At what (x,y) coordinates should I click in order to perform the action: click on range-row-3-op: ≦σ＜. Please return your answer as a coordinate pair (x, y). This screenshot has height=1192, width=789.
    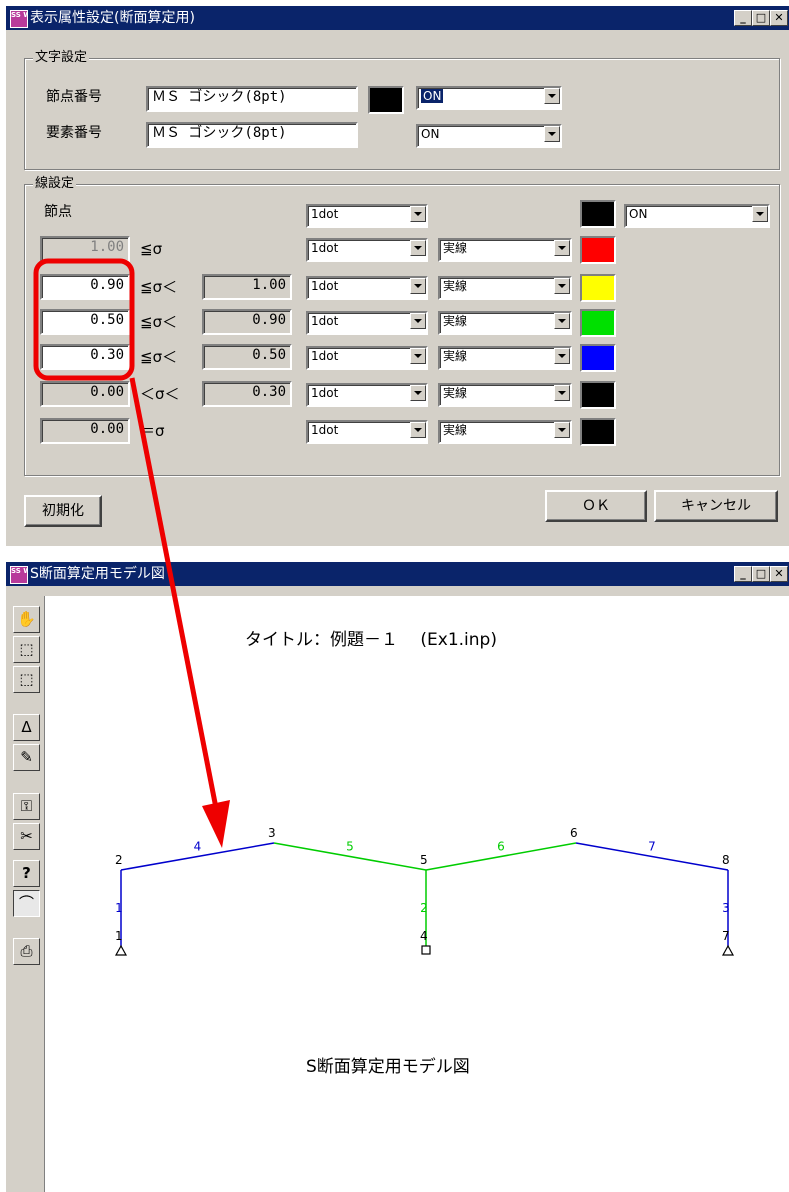
    Looking at the image, I should click on (159, 322).